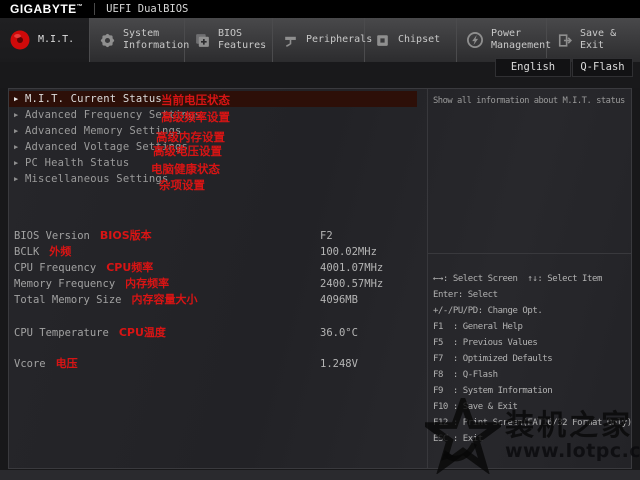 This screenshot has height=480, width=640. What do you see at coordinates (352, 284) in the screenshot?
I see `info-value: 2400.57MHz` at bounding box center [352, 284].